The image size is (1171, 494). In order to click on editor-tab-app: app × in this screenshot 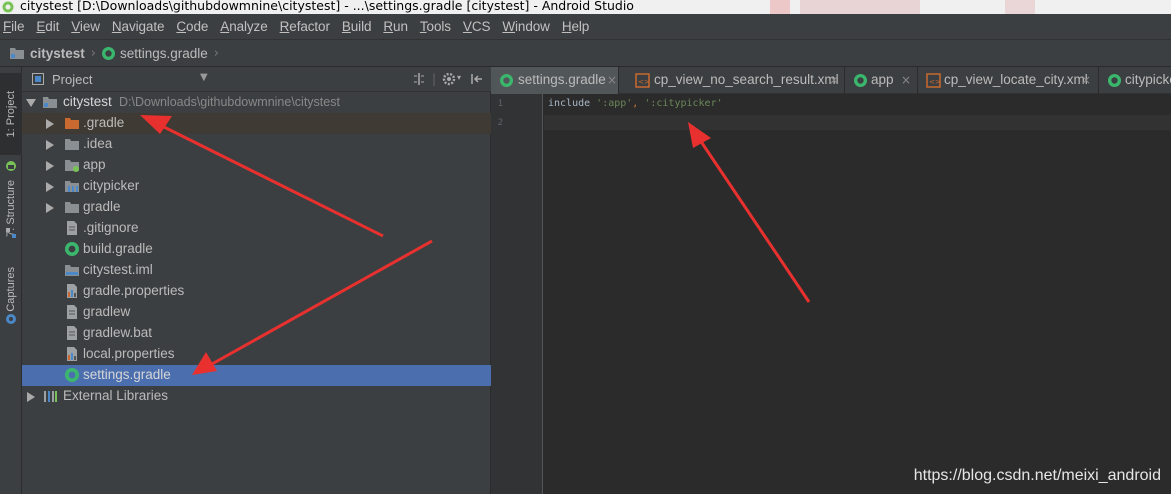, I will do `click(881, 80)`.